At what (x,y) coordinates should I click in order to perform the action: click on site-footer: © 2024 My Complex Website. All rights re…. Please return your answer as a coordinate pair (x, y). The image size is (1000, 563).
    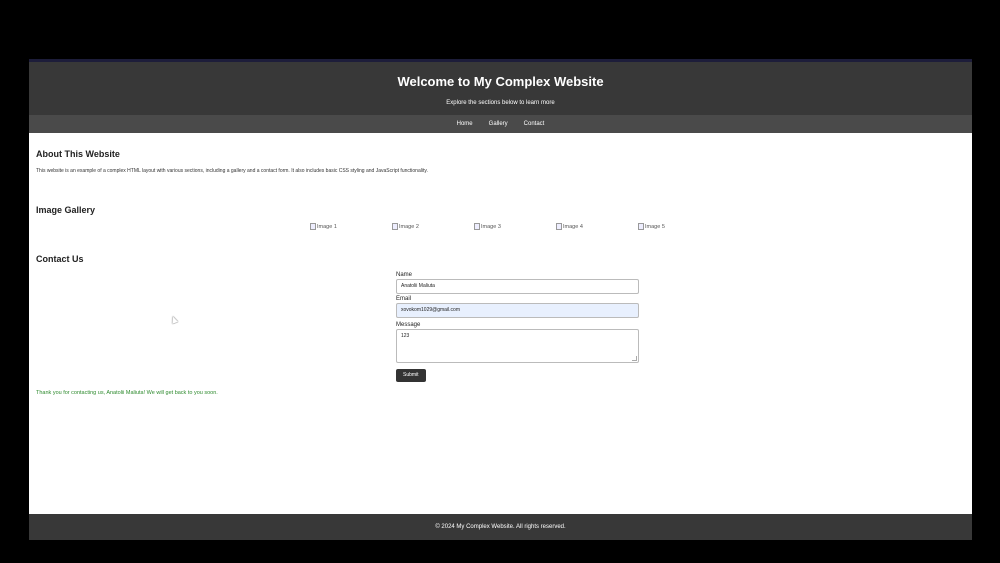
    Looking at the image, I should click on (500, 527).